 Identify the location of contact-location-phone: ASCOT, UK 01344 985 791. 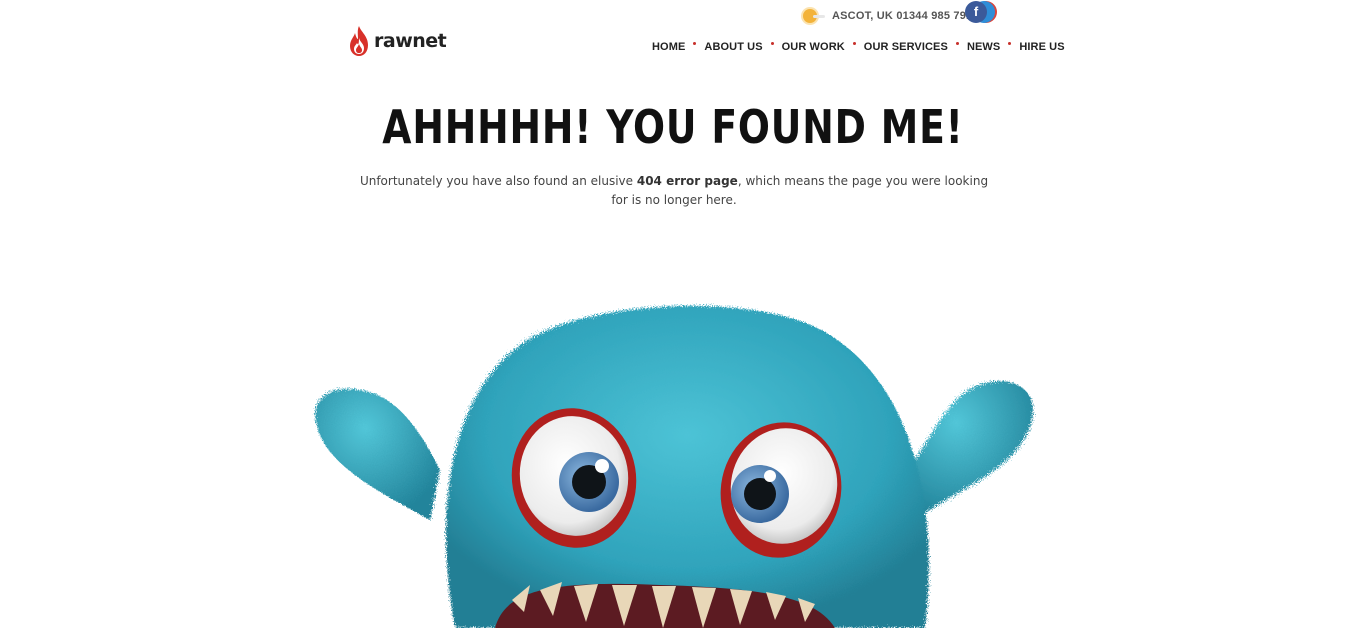
(902, 16).